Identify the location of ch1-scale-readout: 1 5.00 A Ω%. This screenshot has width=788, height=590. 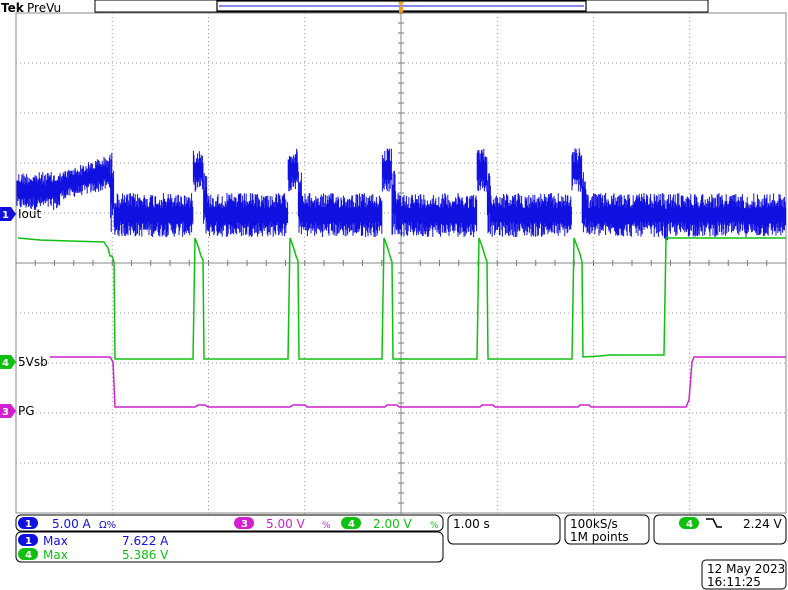
(67, 524).